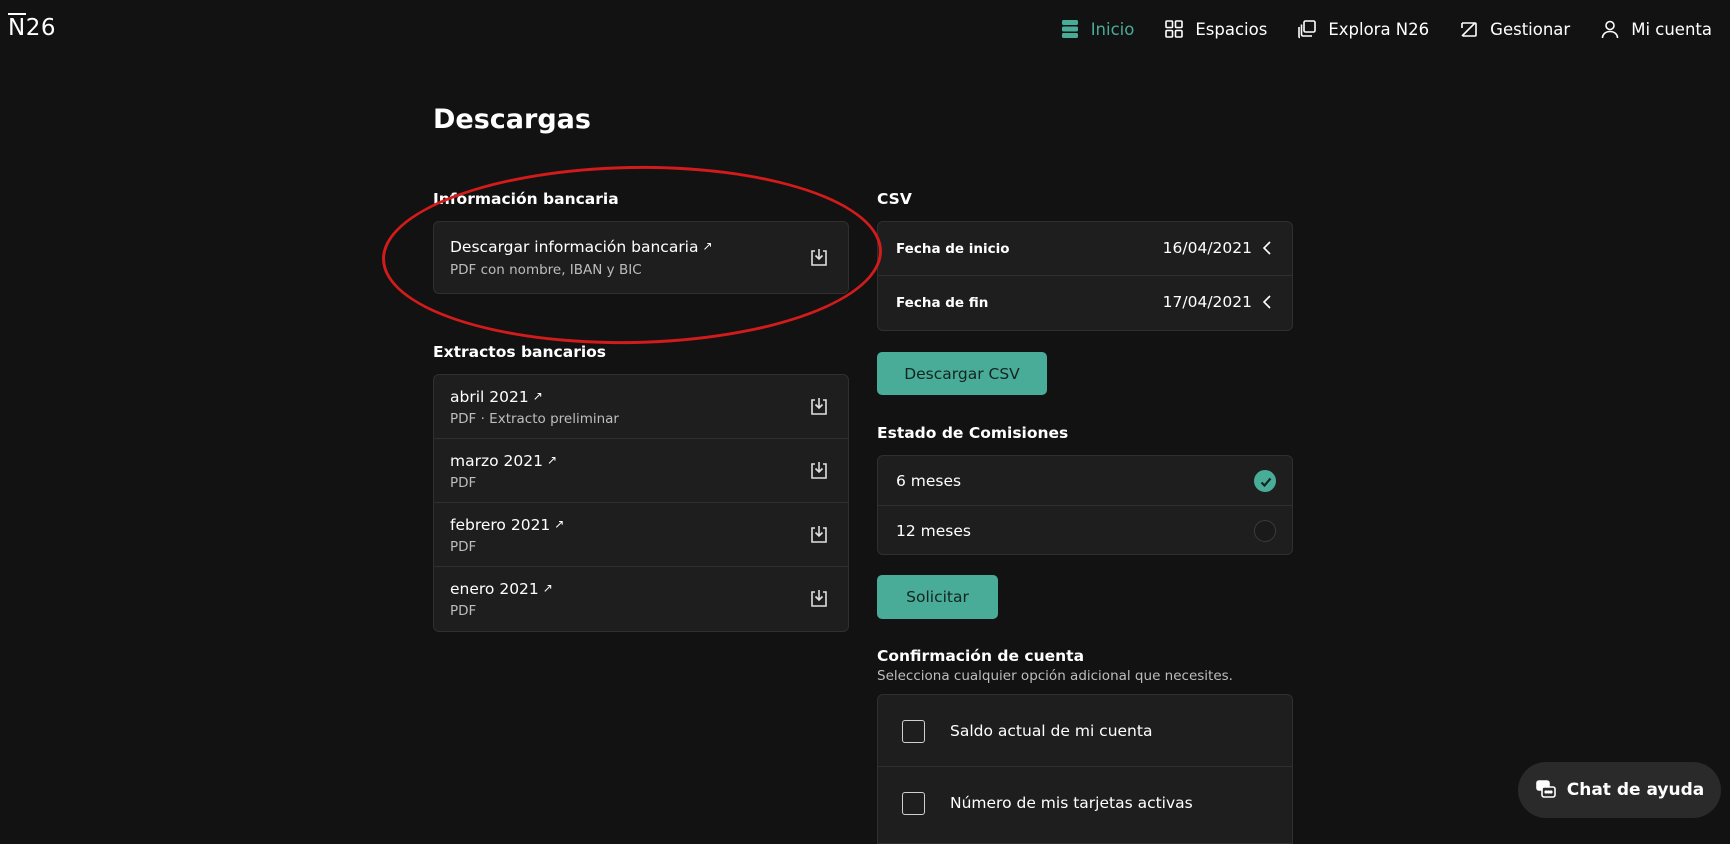  Describe the element at coordinates (641, 535) in the screenshot. I see `statement-row-february-2021: febrero 2021 ↗ PDF` at that location.